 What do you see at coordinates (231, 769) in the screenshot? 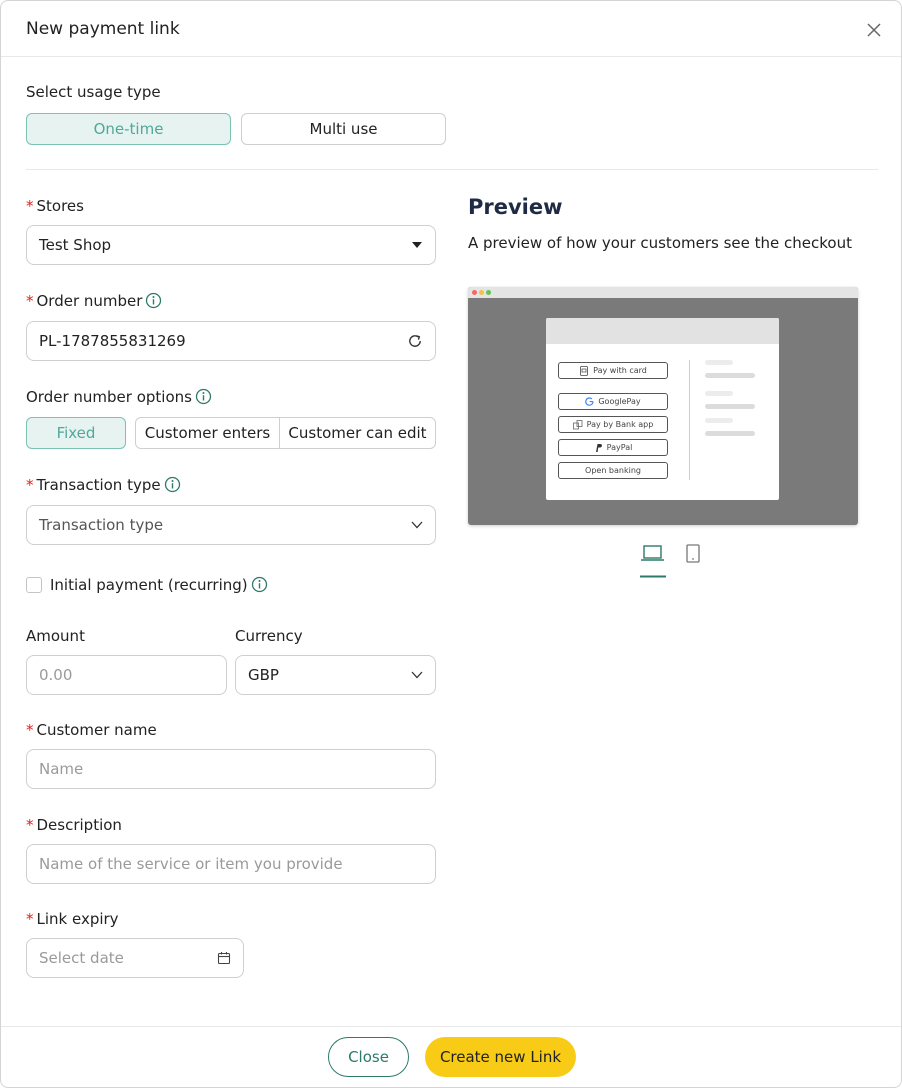
I see `customer-name-input: Name` at bounding box center [231, 769].